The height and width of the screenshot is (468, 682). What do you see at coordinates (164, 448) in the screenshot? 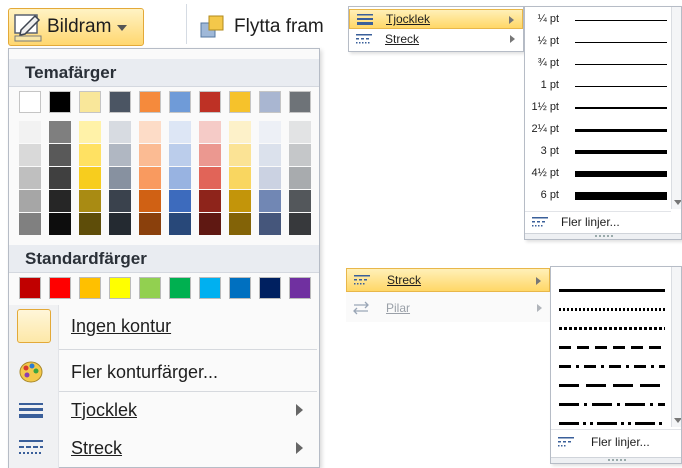
I see `dashes-item: Streck` at bounding box center [164, 448].